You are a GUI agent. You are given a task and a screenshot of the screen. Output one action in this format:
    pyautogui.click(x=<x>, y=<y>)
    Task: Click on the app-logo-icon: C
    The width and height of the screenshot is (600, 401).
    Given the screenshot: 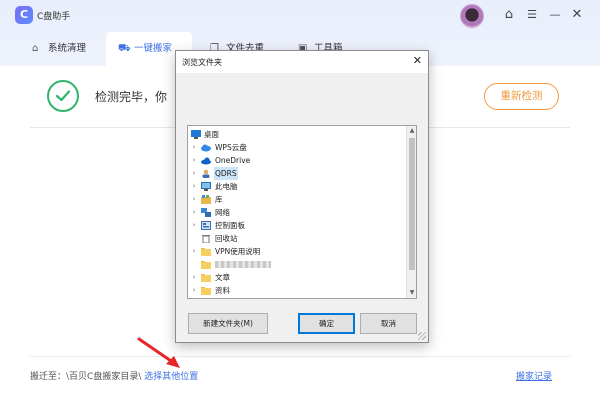 What is the action you would take?
    pyautogui.click(x=24, y=15)
    